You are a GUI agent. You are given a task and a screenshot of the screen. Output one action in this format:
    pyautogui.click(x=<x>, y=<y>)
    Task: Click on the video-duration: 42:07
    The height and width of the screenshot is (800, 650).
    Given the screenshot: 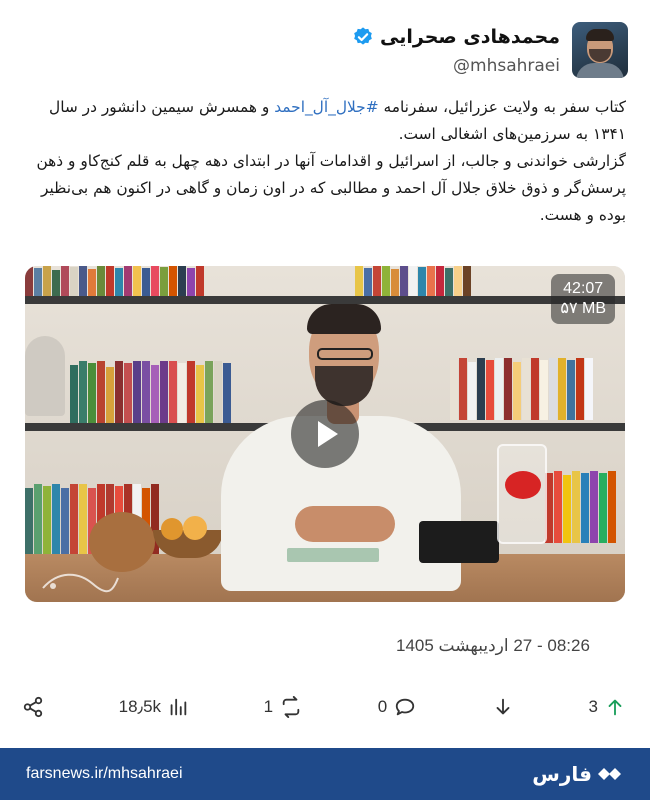 What is the action you would take?
    pyautogui.click(x=583, y=288)
    